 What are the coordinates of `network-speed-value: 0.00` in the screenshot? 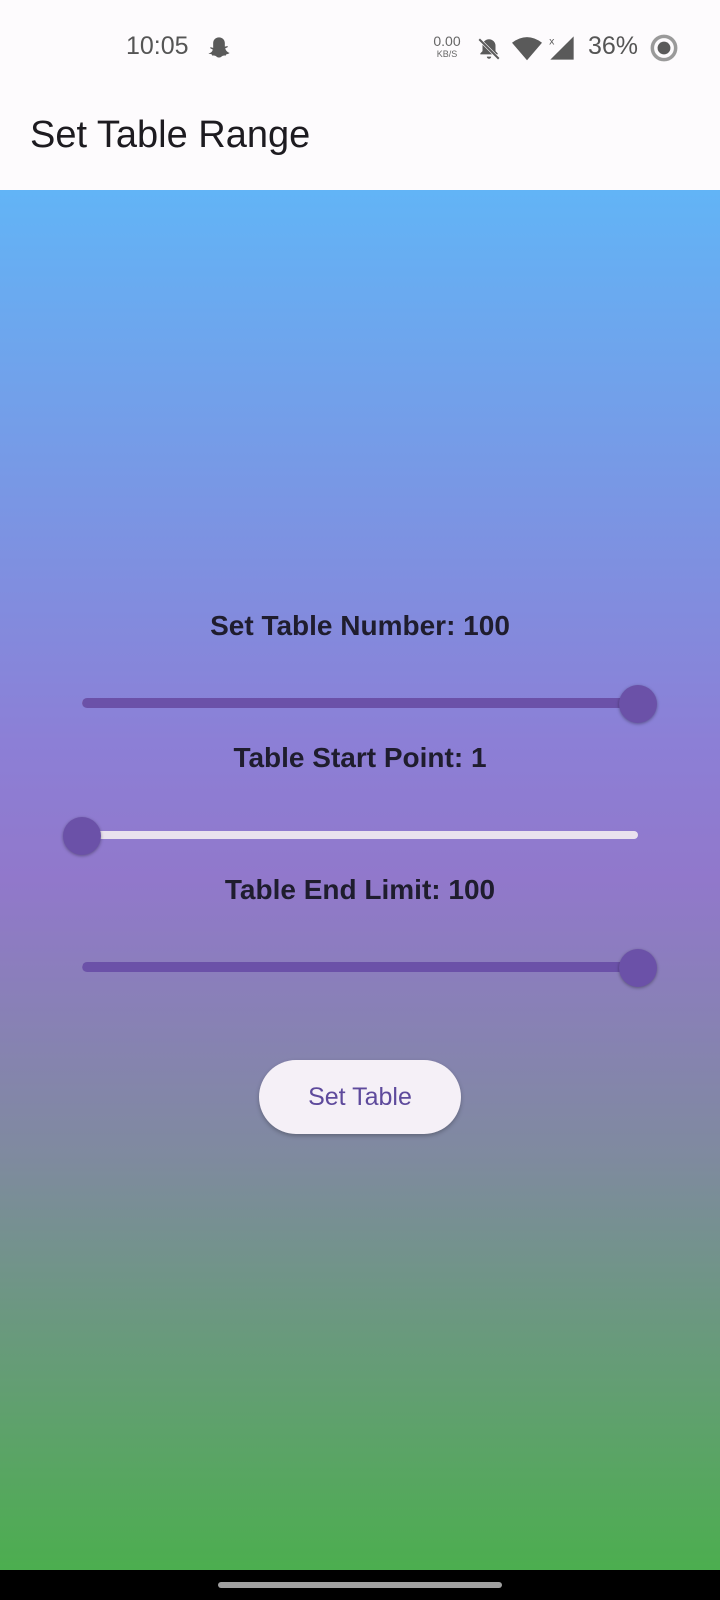 It's located at (447, 41).